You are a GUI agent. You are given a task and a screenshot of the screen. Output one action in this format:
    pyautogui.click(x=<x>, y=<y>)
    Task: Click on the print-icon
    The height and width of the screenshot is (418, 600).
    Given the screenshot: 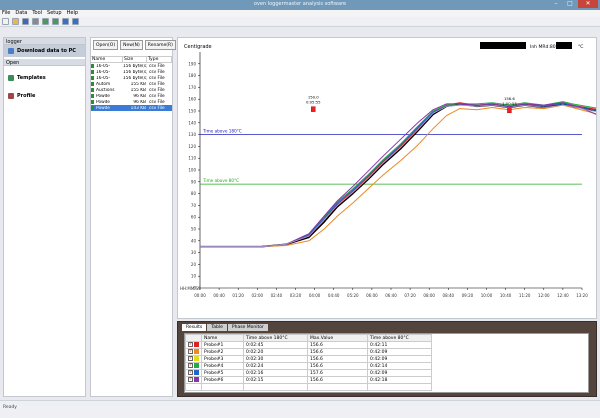 What is the action you would take?
    pyautogui.click(x=35, y=21)
    